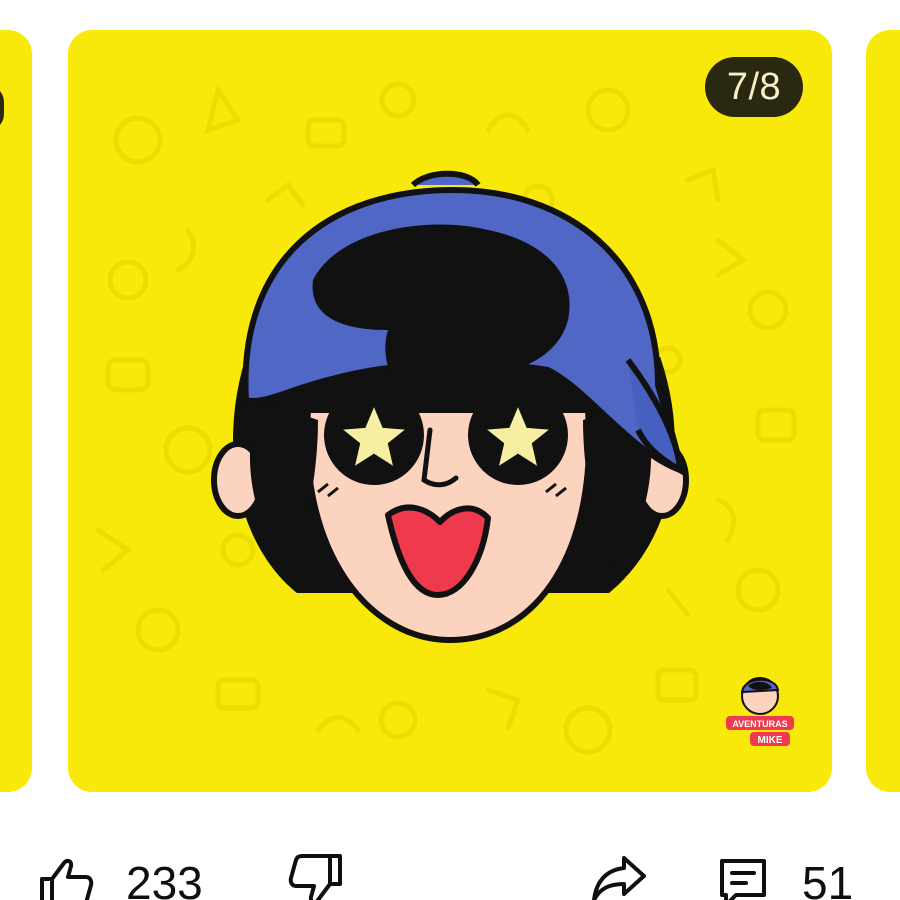 This screenshot has height=900, width=900. What do you see at coordinates (759, 724) in the screenshot?
I see `svg-text: AVENTURAS` at bounding box center [759, 724].